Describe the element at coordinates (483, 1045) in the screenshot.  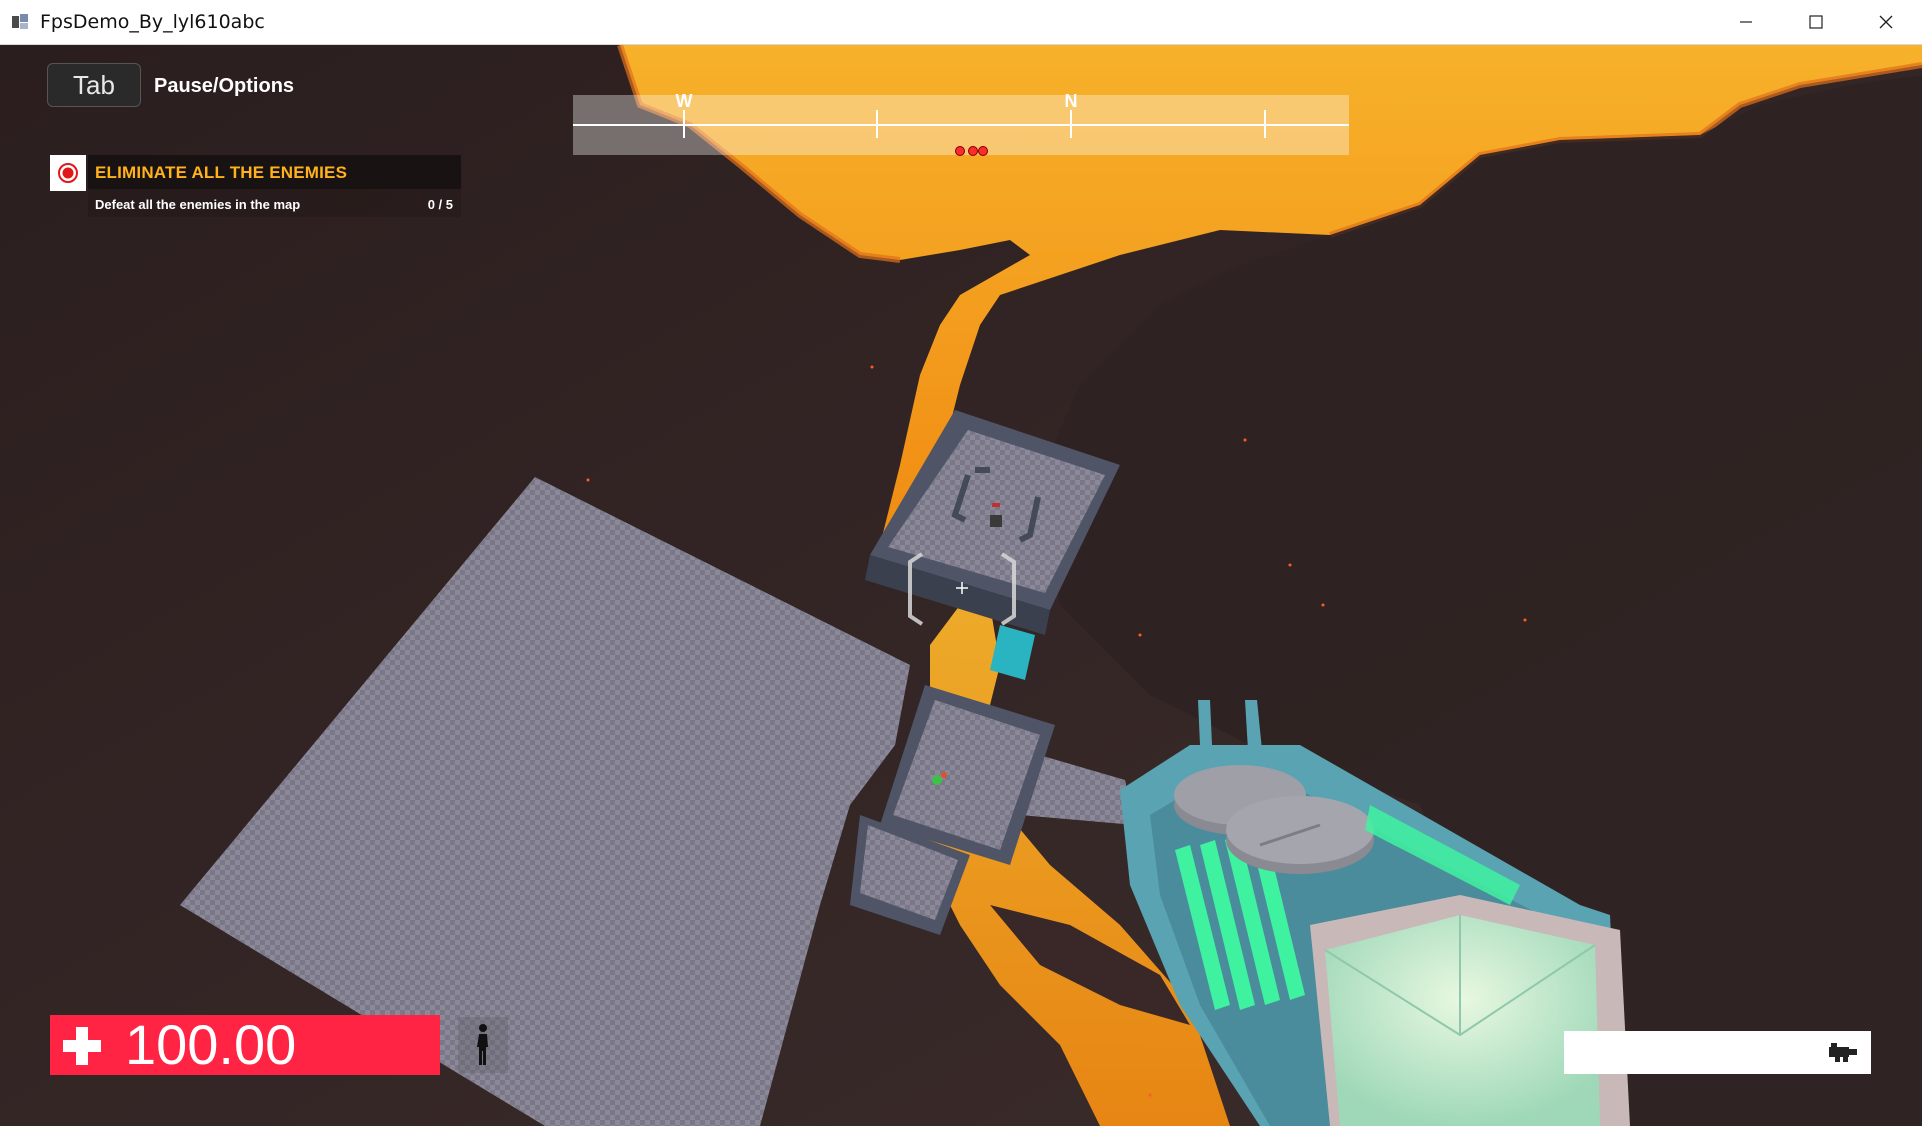
I see `standing-figure-icon` at that location.